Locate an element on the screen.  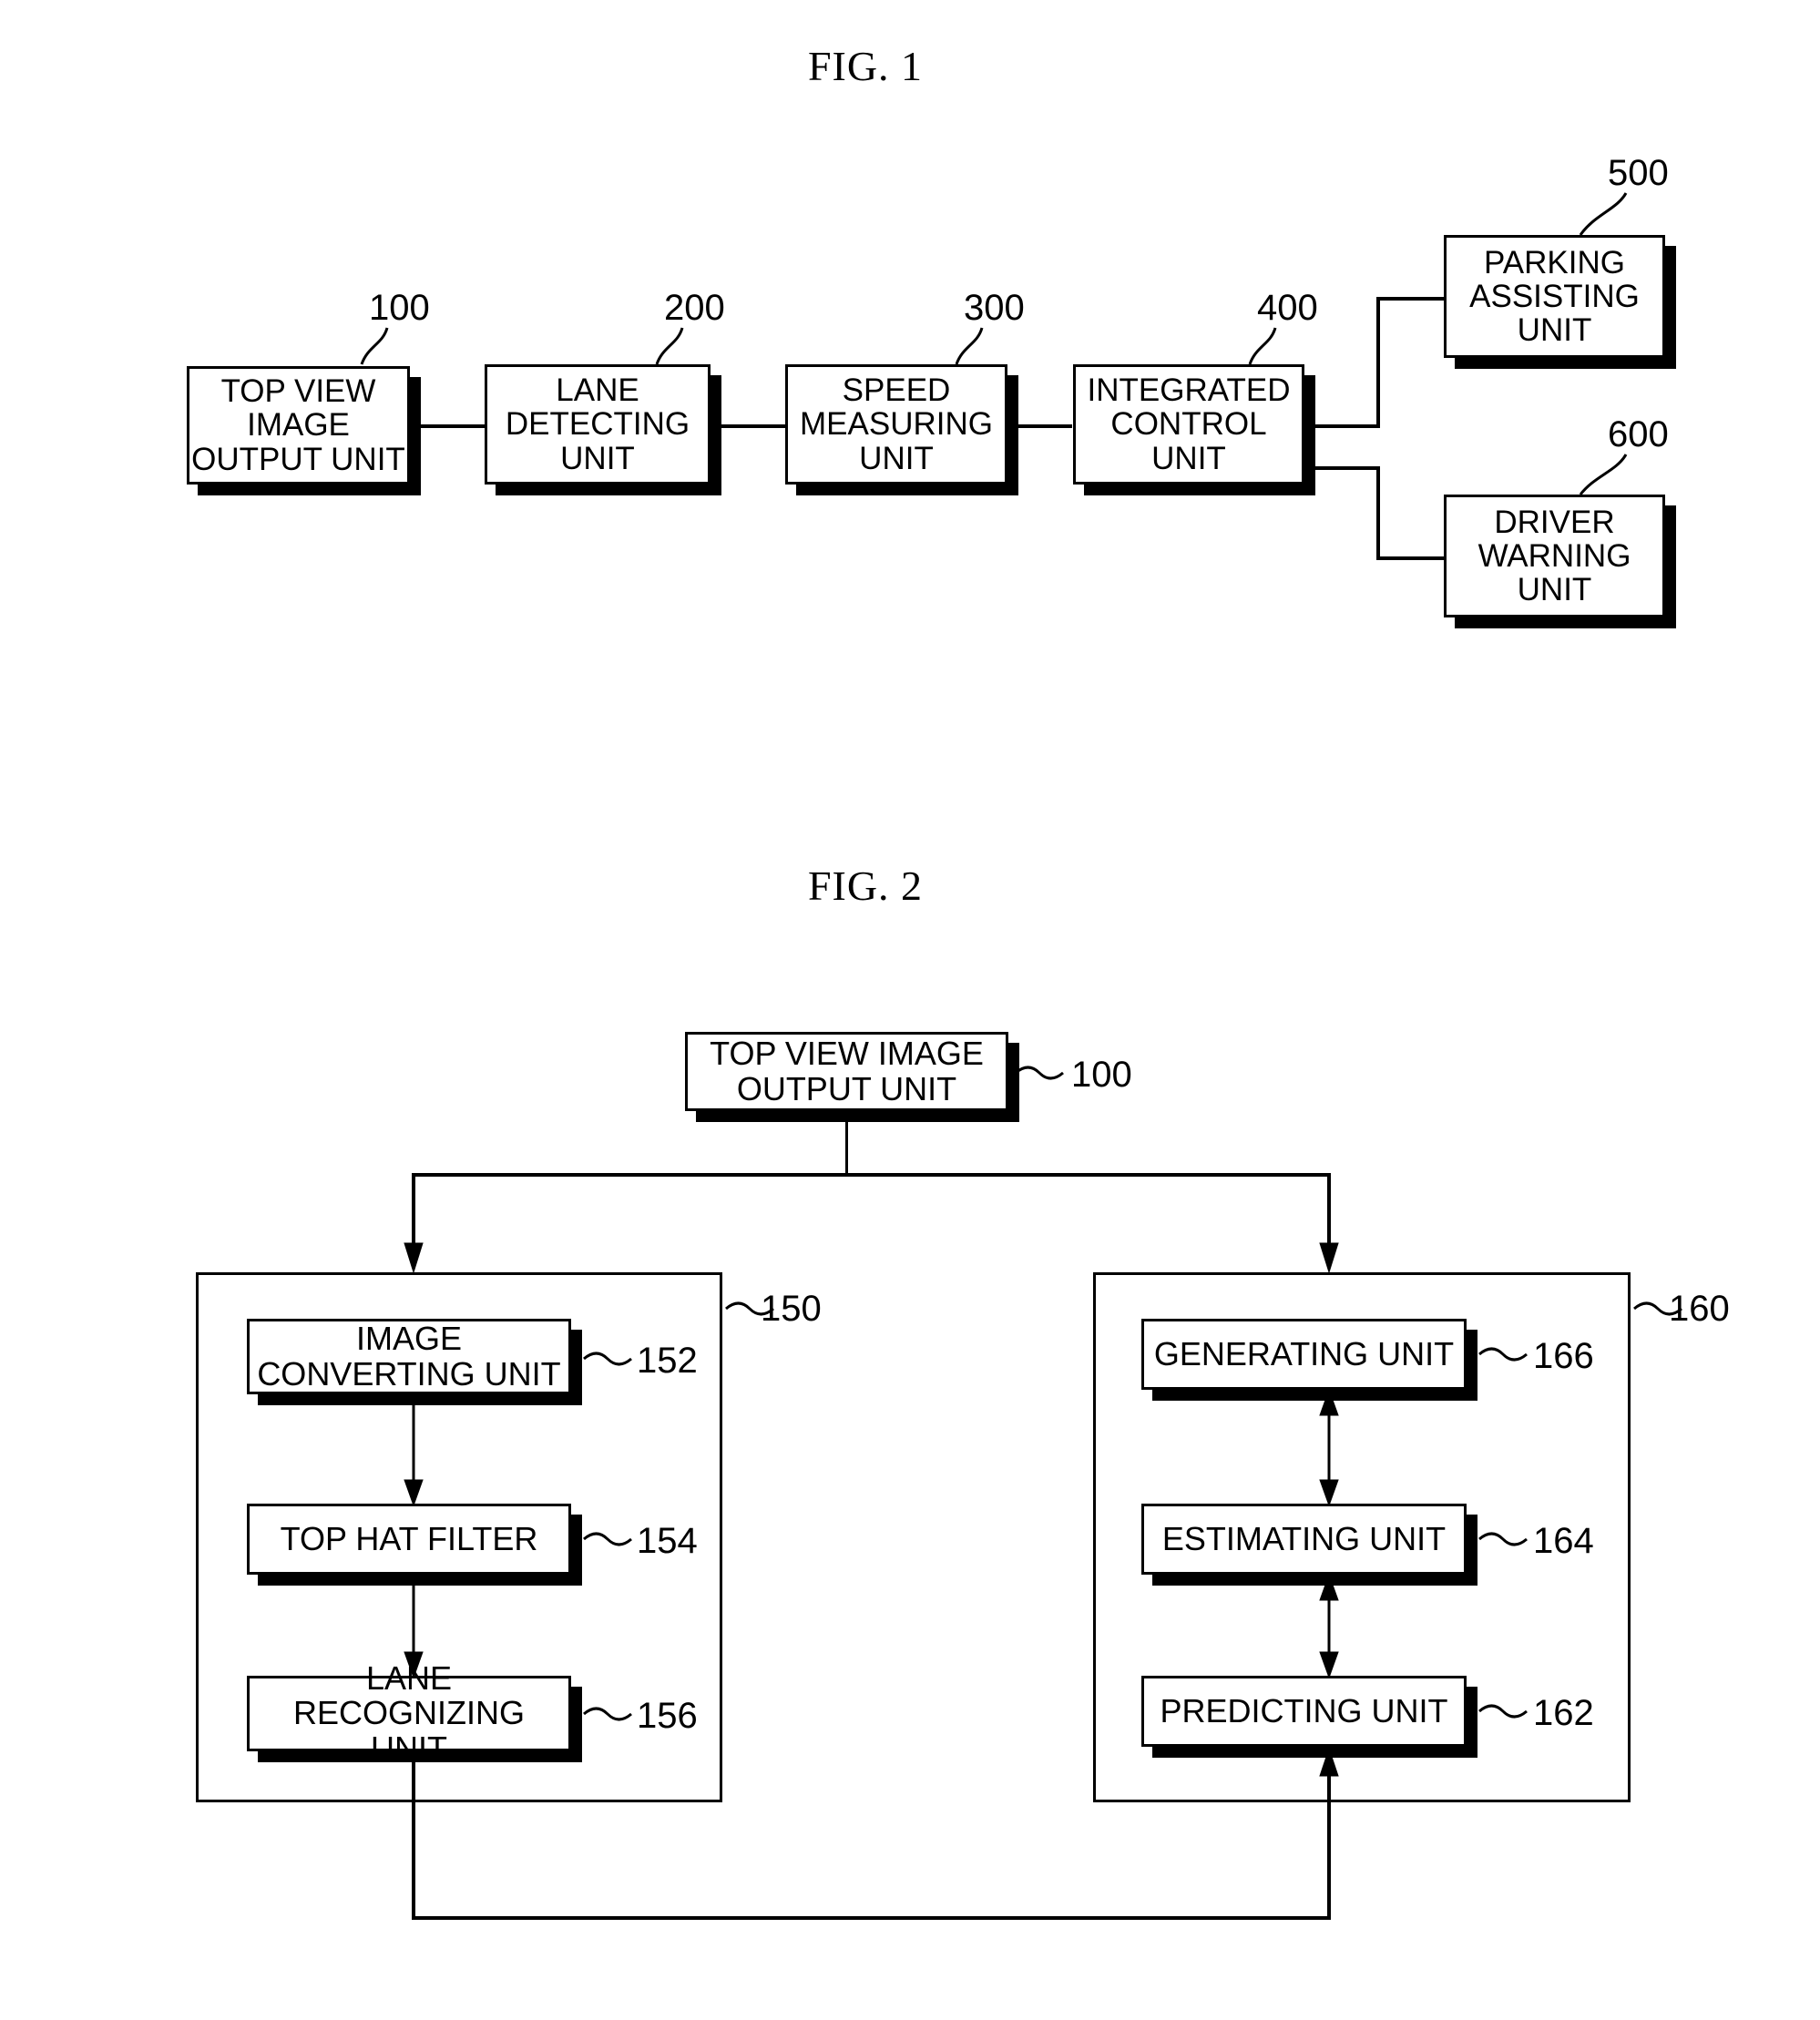
integrated-control-unit-line3: UNIT is located at coordinates (1189, 458).